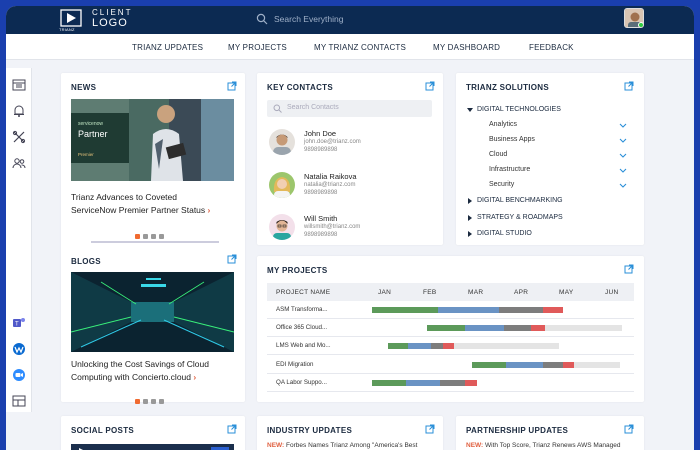 The width and height of the screenshot is (700, 450). Describe the element at coordinates (257, 47) in the screenshot. I see `nav-my-projects: MY PROJECTS` at that location.